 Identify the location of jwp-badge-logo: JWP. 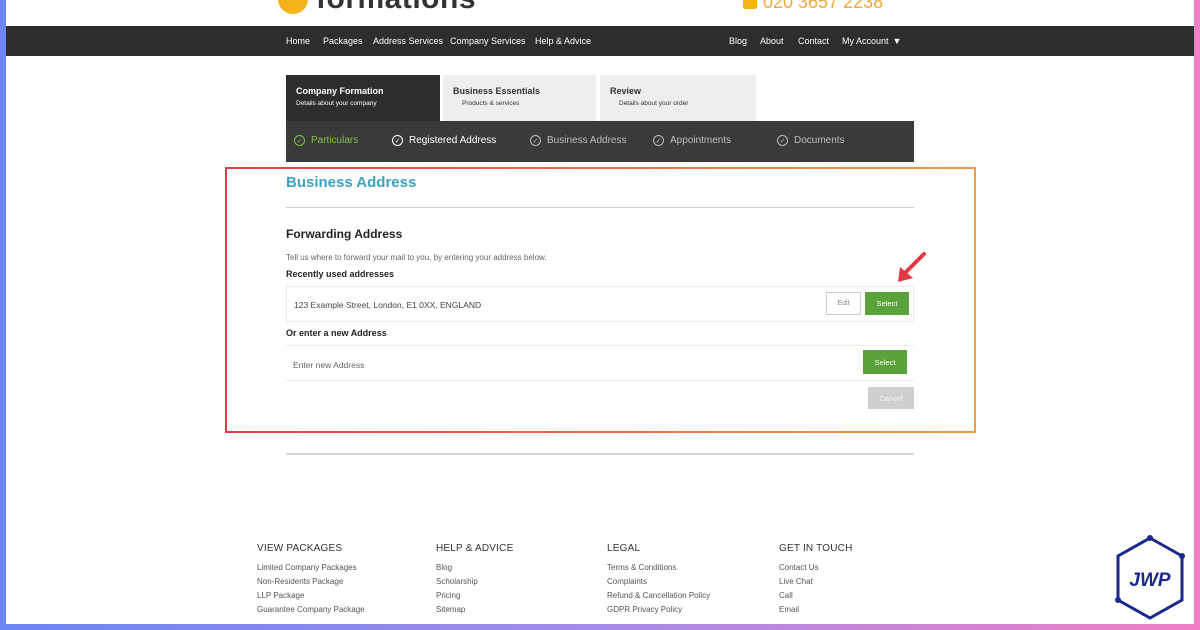
(1150, 577).